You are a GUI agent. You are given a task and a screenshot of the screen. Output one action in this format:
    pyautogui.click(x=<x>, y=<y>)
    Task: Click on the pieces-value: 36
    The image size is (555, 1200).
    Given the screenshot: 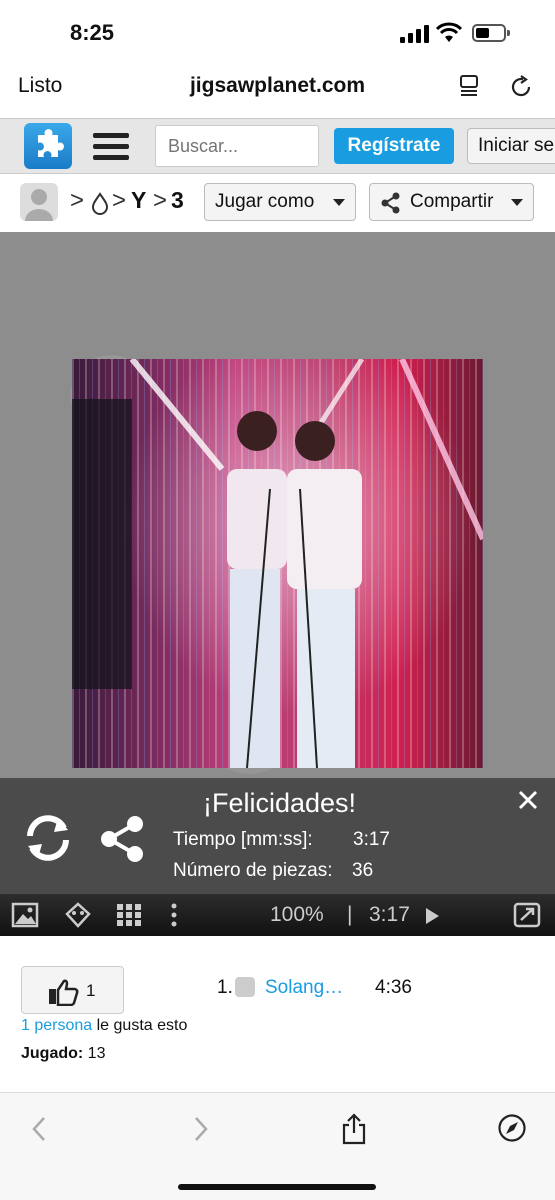 What is the action you would take?
    pyautogui.click(x=363, y=870)
    